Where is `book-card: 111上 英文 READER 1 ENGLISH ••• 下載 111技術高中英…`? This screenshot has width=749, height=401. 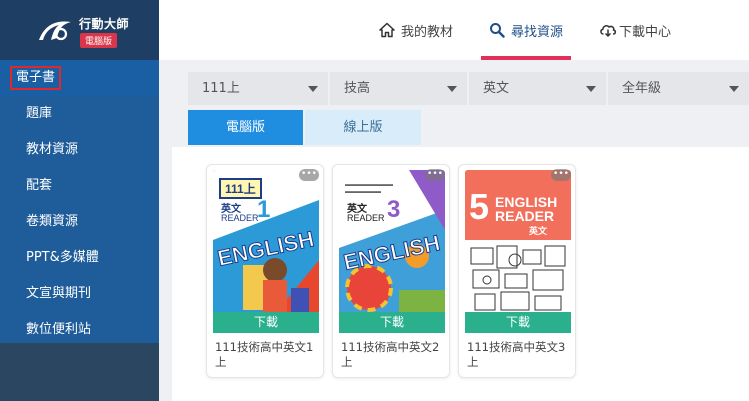
book-card: 111上 英文 READER 1 ENGLISH ••• 下載 111技術高中英… is located at coordinates (265, 271).